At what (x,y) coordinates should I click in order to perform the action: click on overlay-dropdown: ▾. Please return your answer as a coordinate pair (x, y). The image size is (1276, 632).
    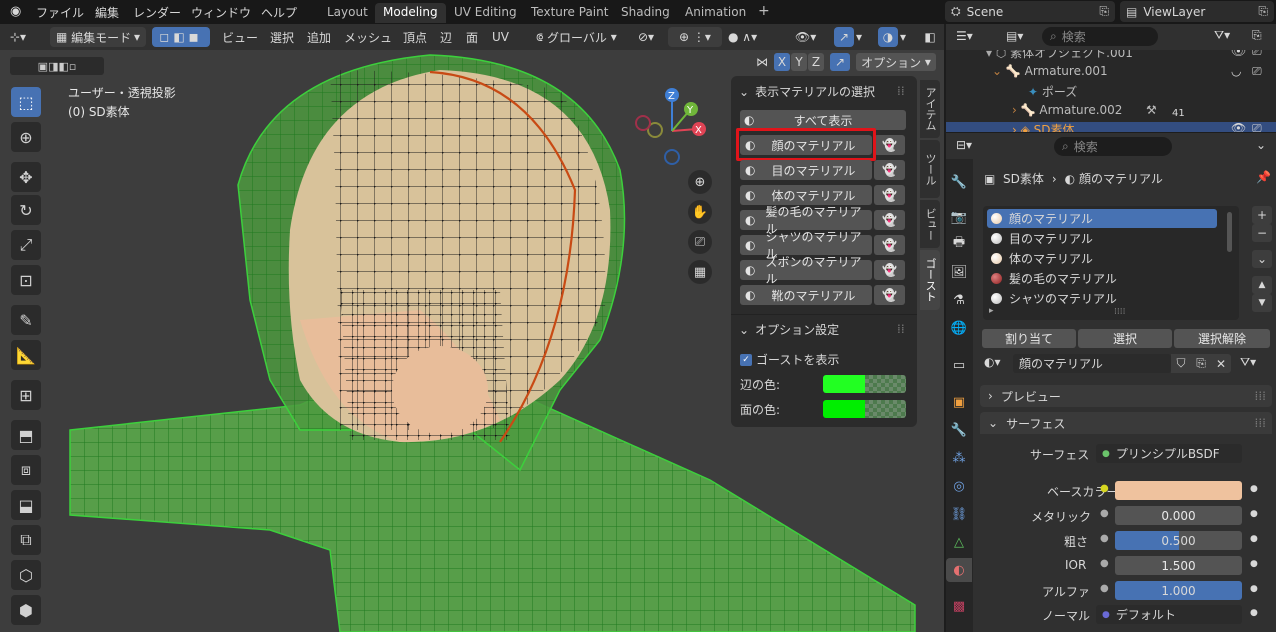
    Looking at the image, I should click on (903, 37).